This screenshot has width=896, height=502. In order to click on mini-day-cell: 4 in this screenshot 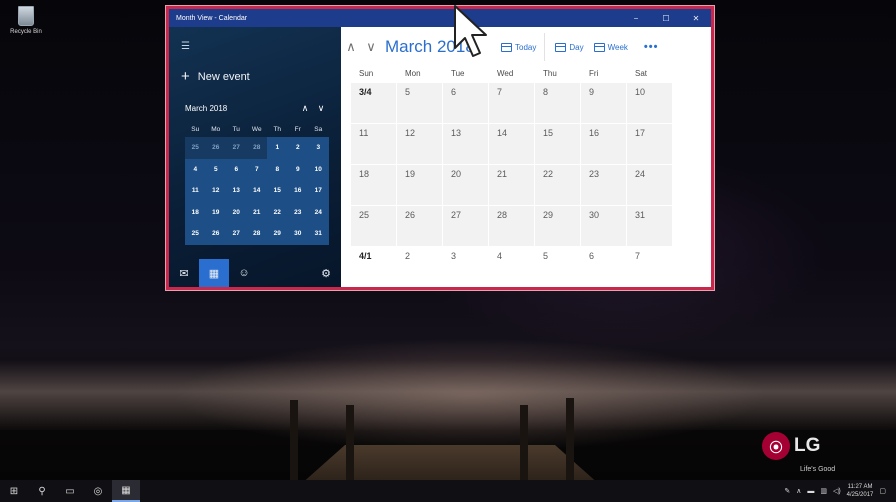, I will do `click(195, 170)`.